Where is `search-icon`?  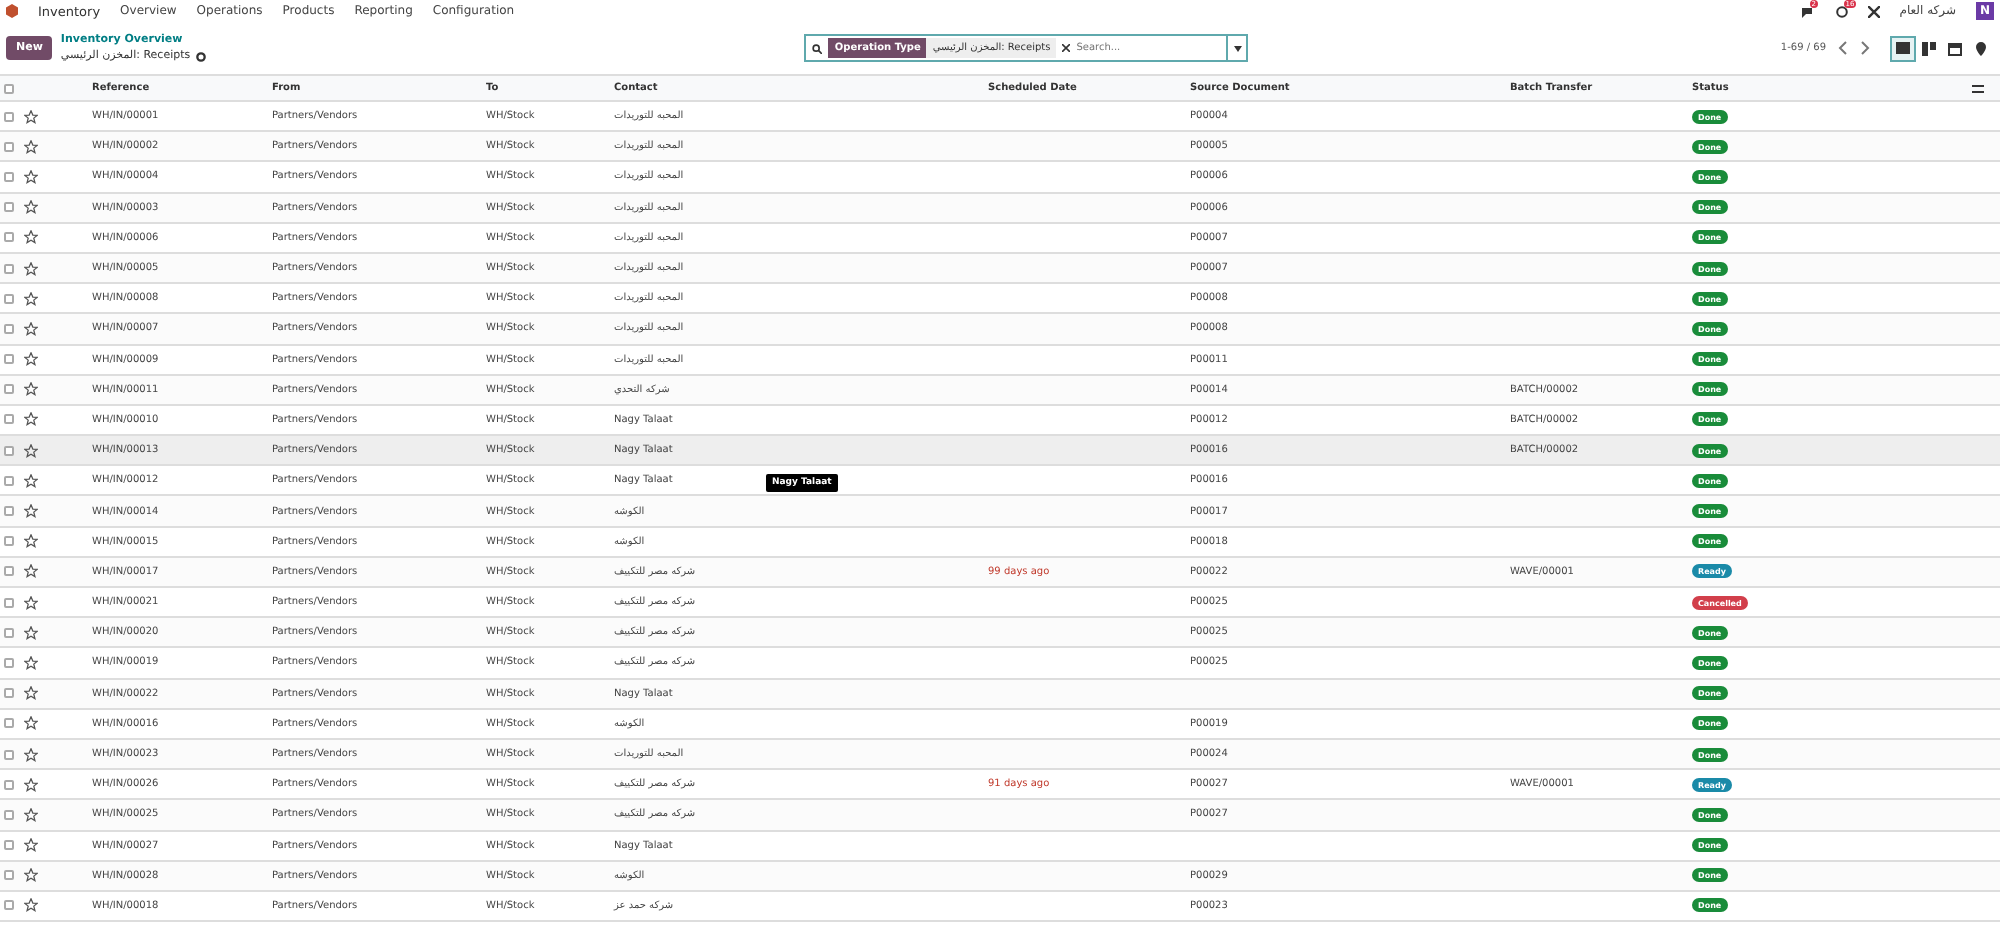
search-icon is located at coordinates (817, 48).